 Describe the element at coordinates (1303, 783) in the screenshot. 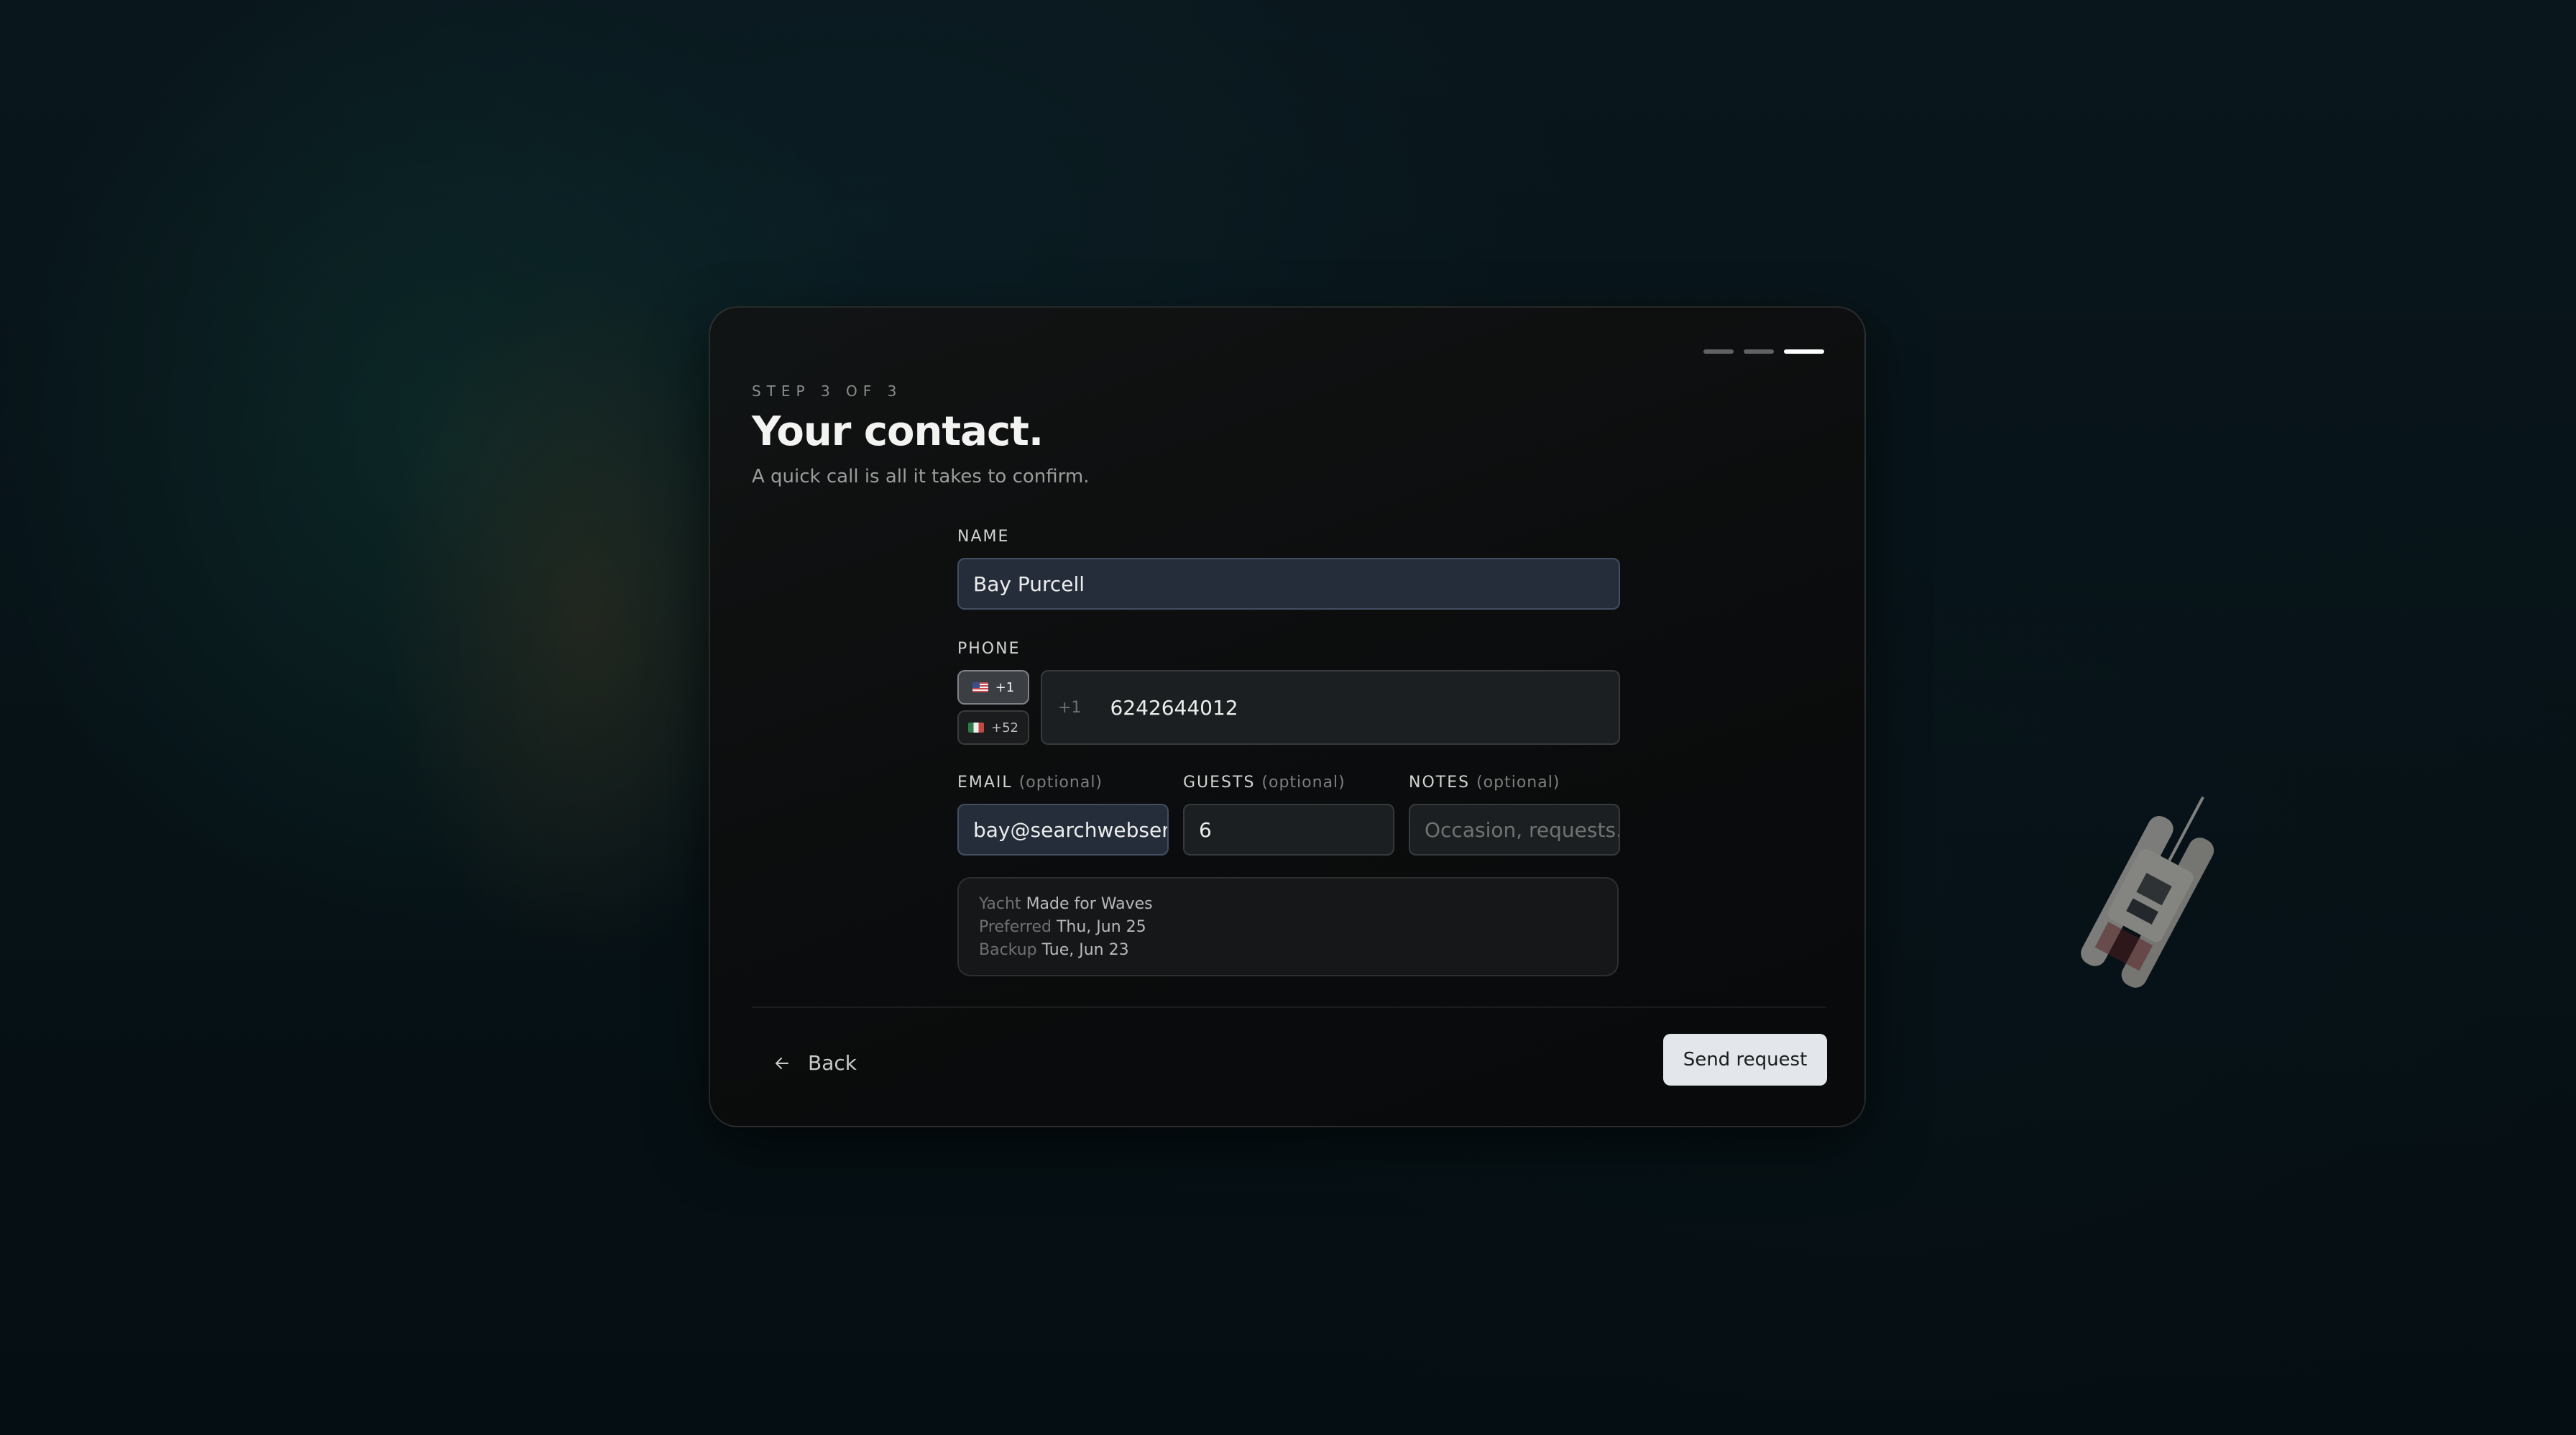

I see `guests-optional-tag: (optional)` at that location.